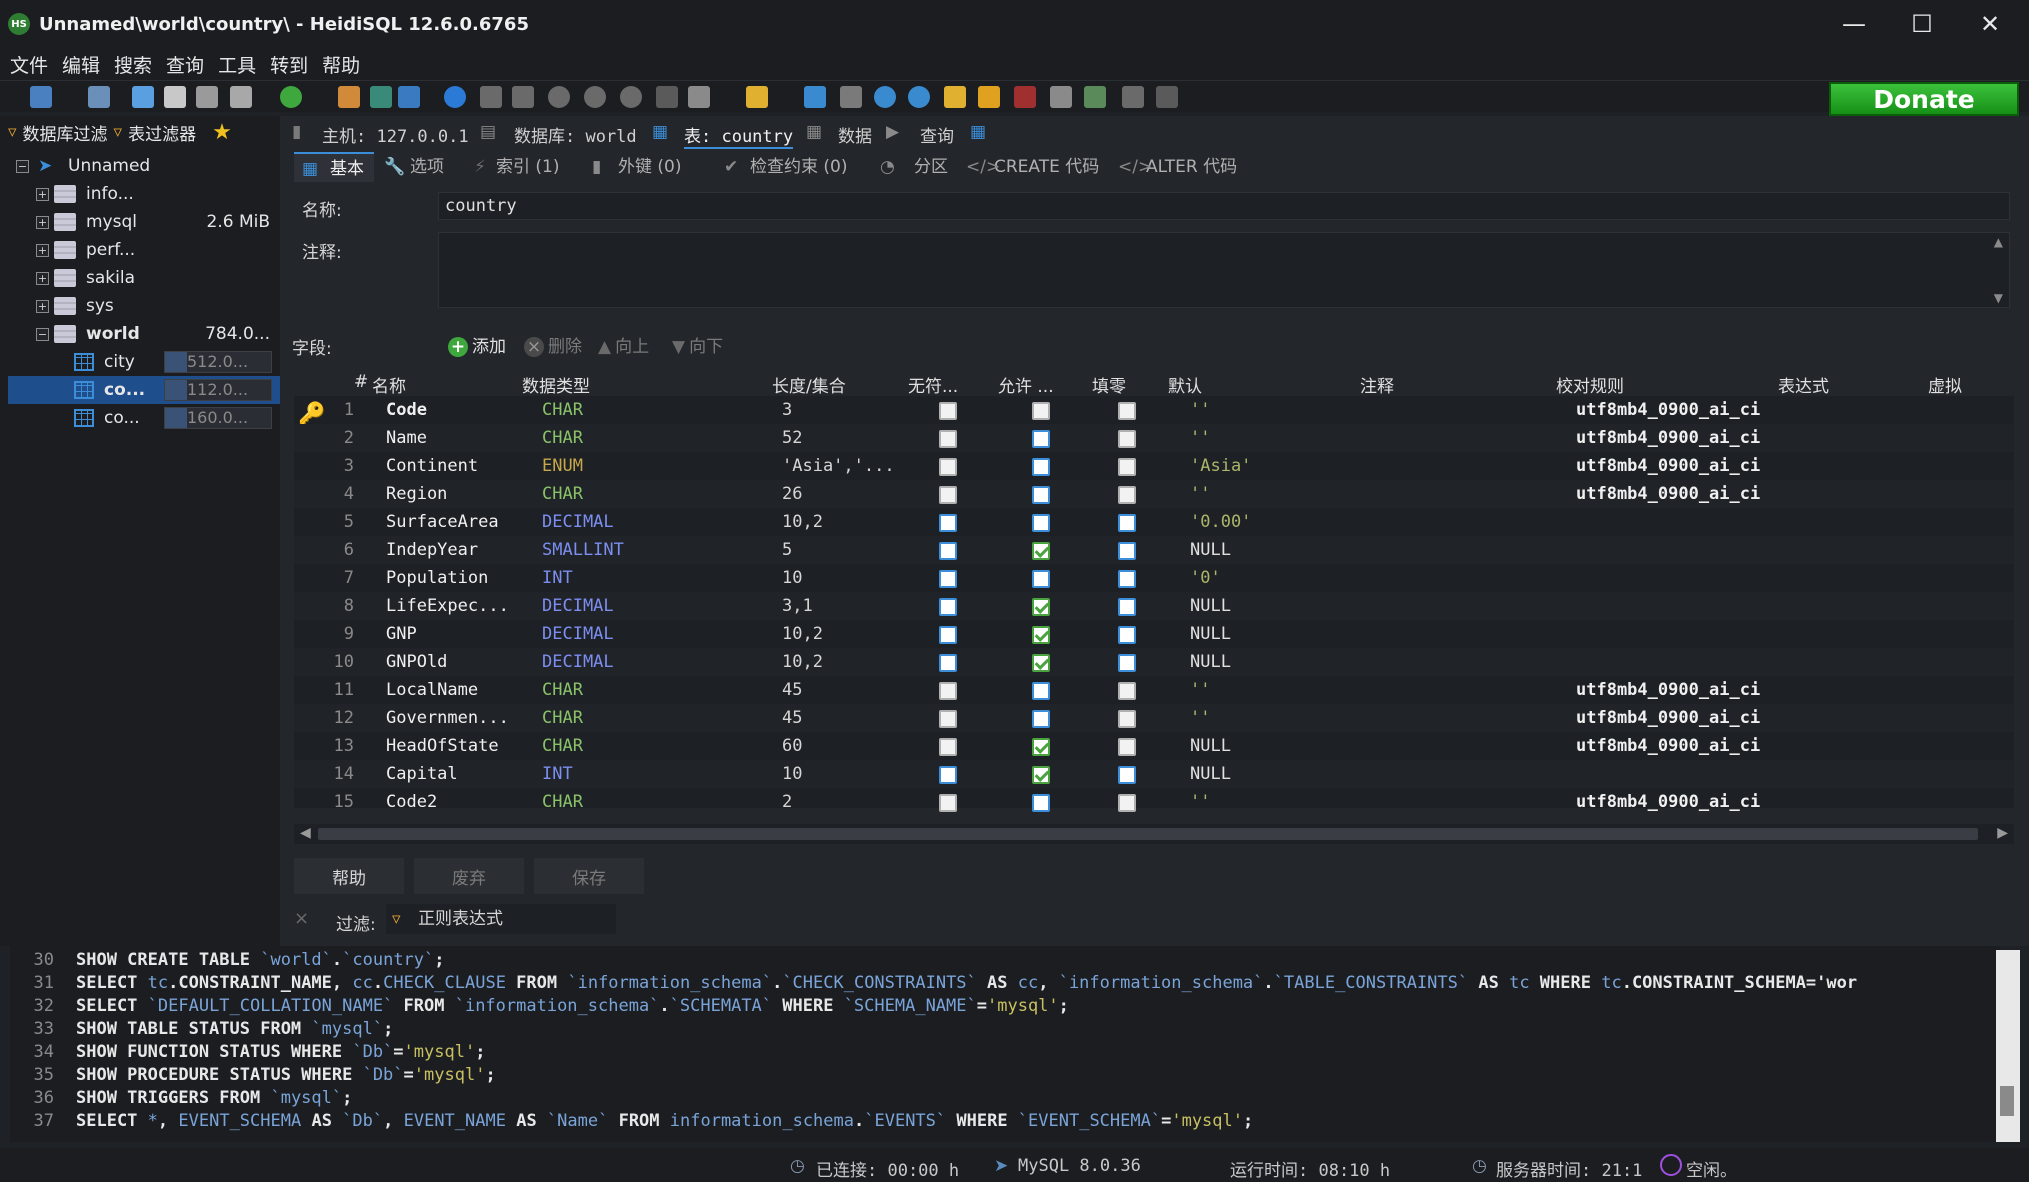  I want to click on tree-root-session: − ➤ Unnamed, so click(140, 166).